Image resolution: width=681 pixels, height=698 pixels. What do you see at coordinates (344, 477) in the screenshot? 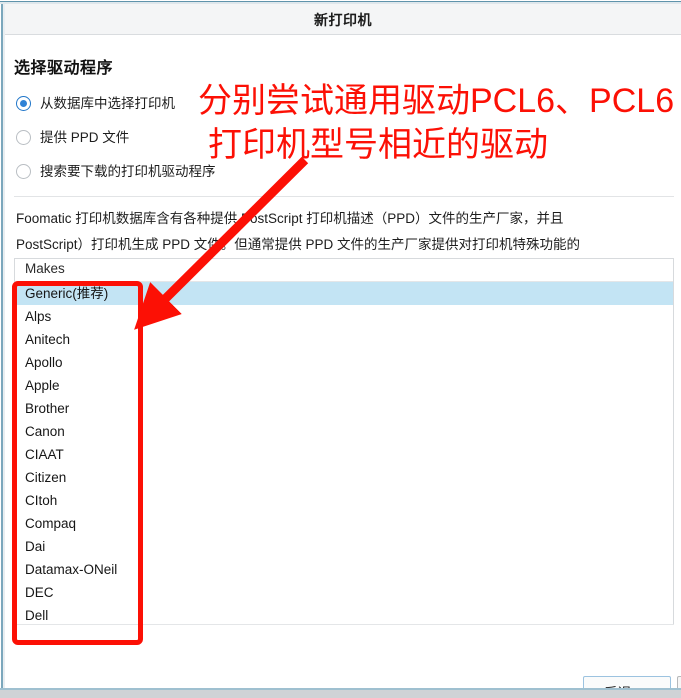
I see `list-item: Citizen` at bounding box center [344, 477].